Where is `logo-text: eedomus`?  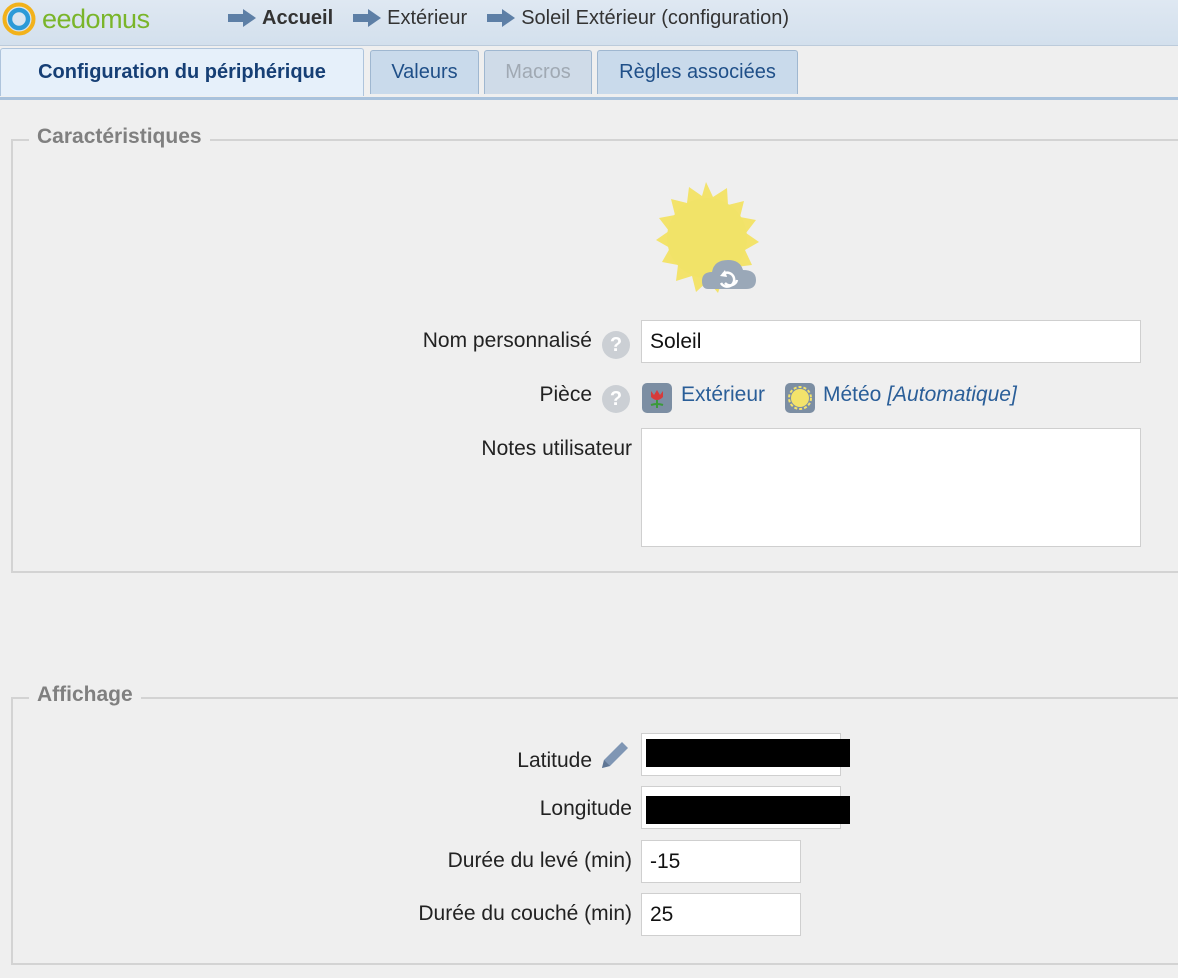
logo-text: eedomus is located at coordinates (96, 18).